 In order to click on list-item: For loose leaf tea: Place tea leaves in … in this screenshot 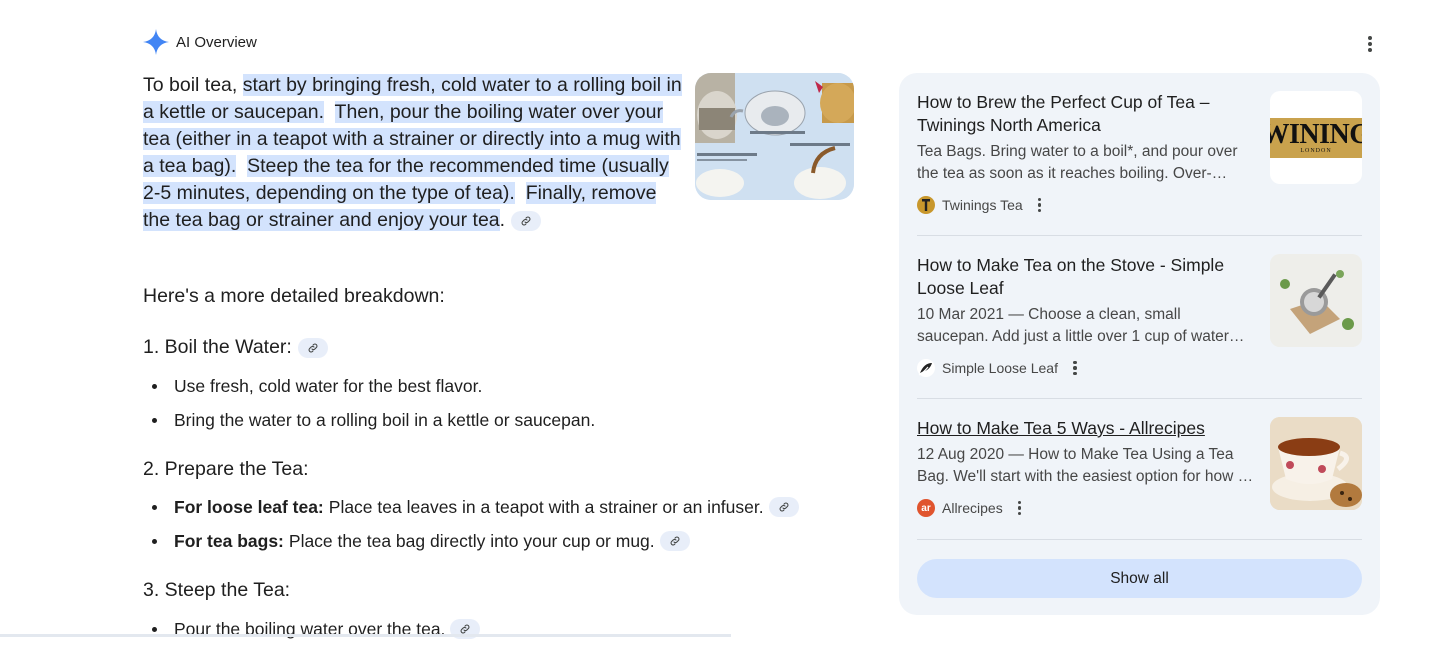, I will do `click(471, 507)`.